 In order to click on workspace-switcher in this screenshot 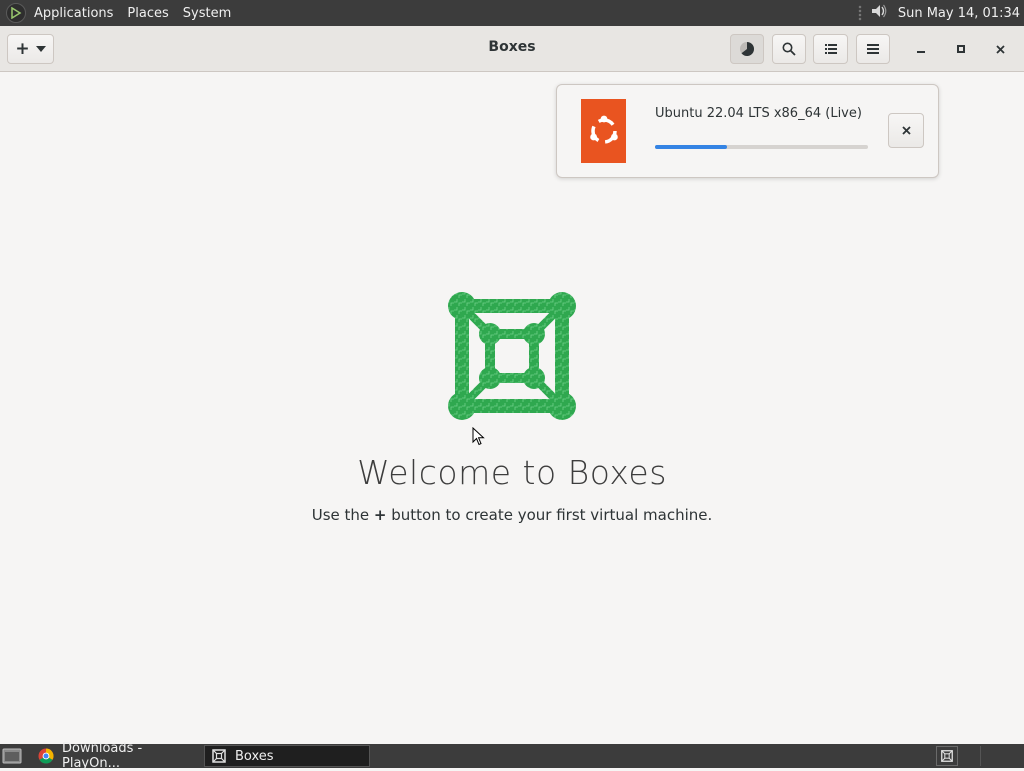, I will do `click(947, 756)`.